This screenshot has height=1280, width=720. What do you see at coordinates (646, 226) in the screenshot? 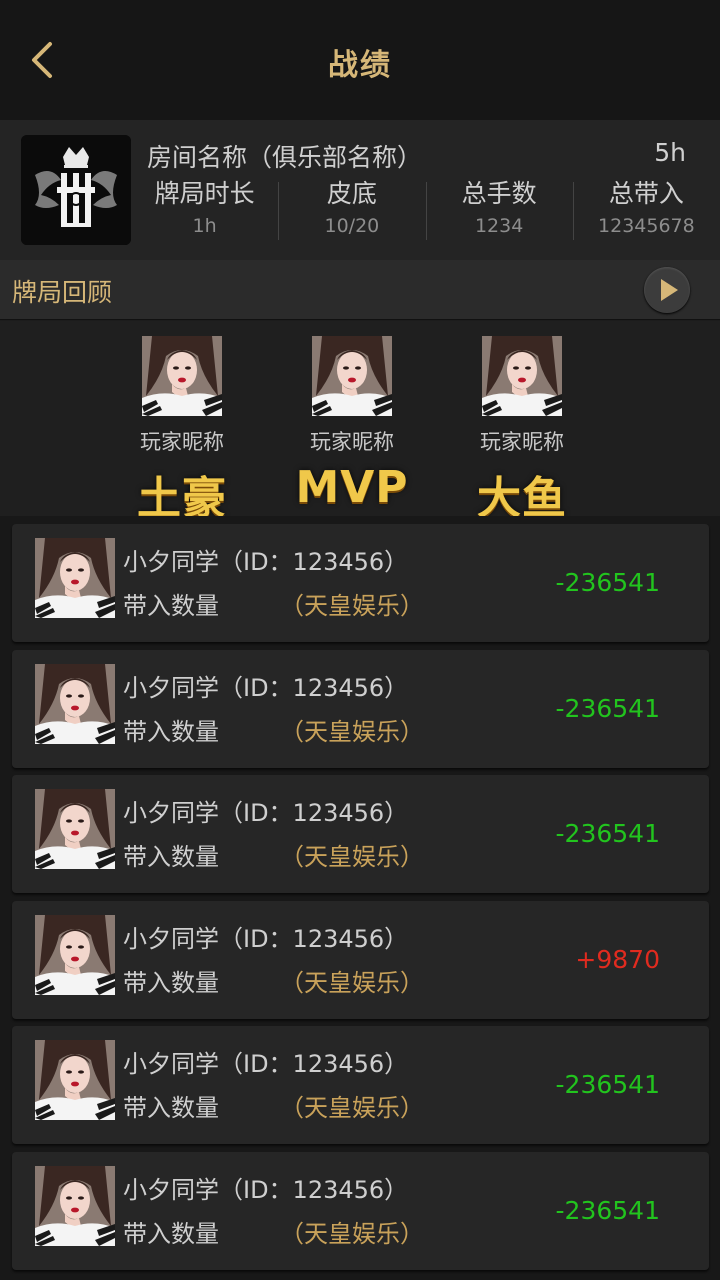
I see `stat-value: 12345678` at bounding box center [646, 226].